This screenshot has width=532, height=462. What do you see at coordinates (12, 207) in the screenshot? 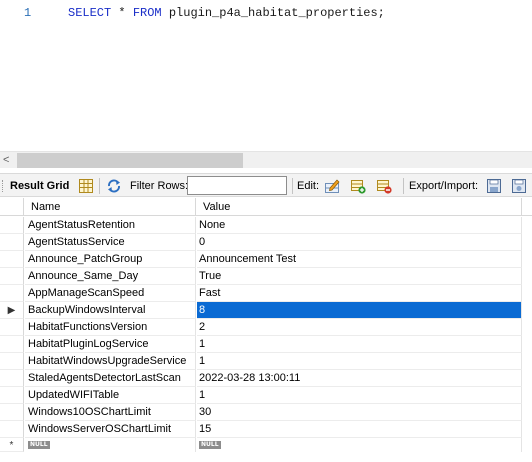
I see `header-row-indicator` at bounding box center [12, 207].